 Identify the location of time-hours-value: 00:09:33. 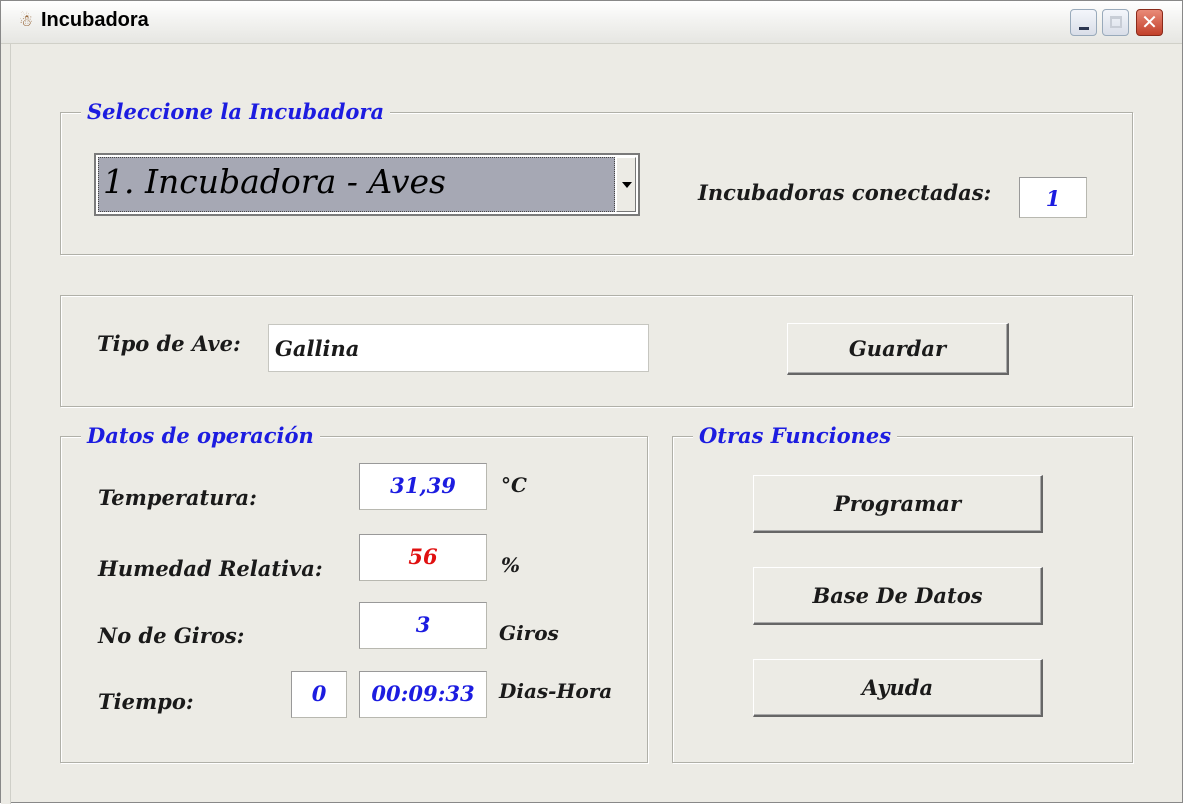
(423, 694).